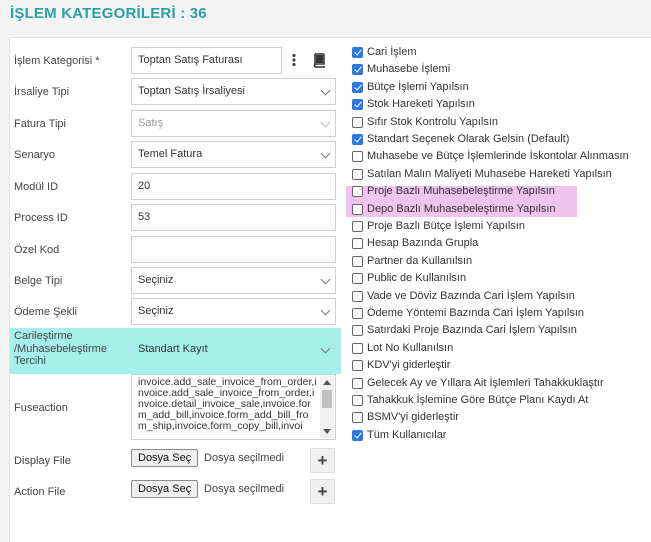  I want to click on fatura-tipi-value: Satış, so click(151, 123).